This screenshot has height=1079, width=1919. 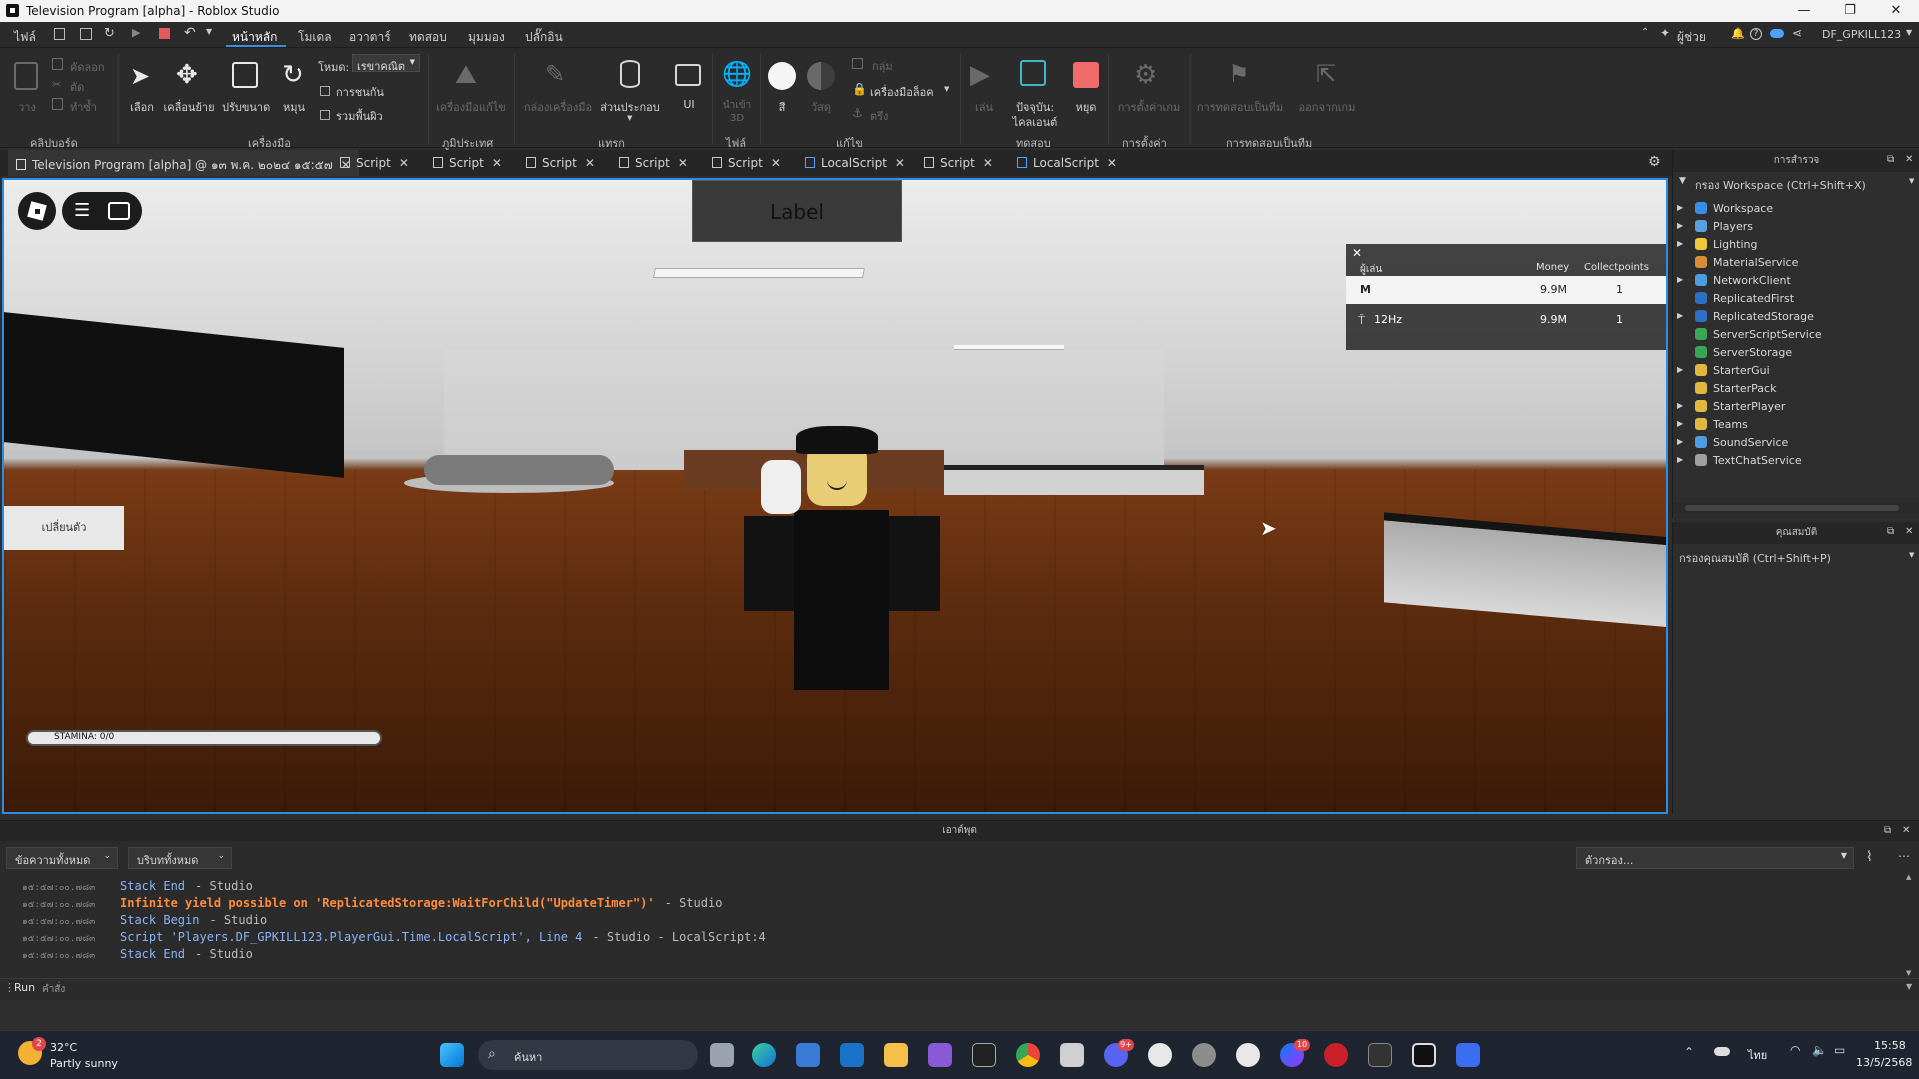 I want to click on explorer-item: ▶ NetworkClient, so click(x=1734, y=283).